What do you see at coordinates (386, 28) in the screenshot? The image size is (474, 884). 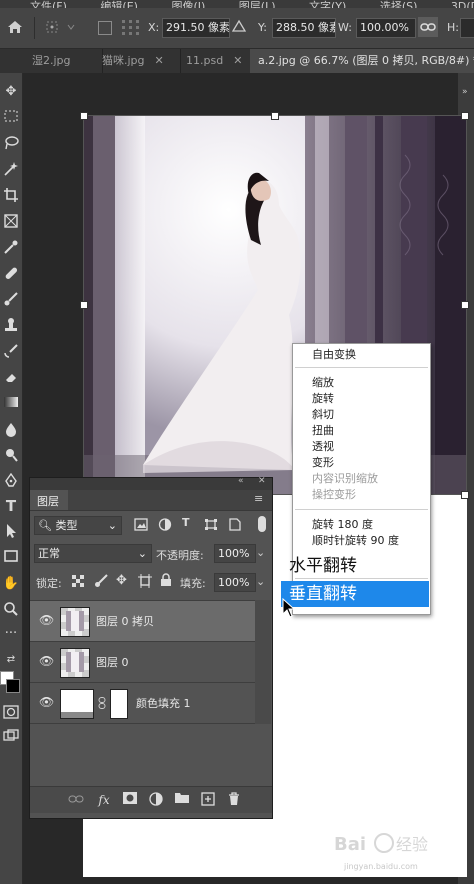 I see `width-field: 100.00%` at bounding box center [386, 28].